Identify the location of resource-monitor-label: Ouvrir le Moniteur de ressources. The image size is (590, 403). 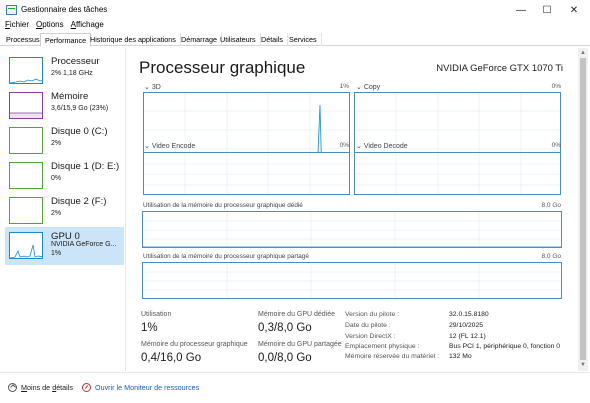
(147, 387).